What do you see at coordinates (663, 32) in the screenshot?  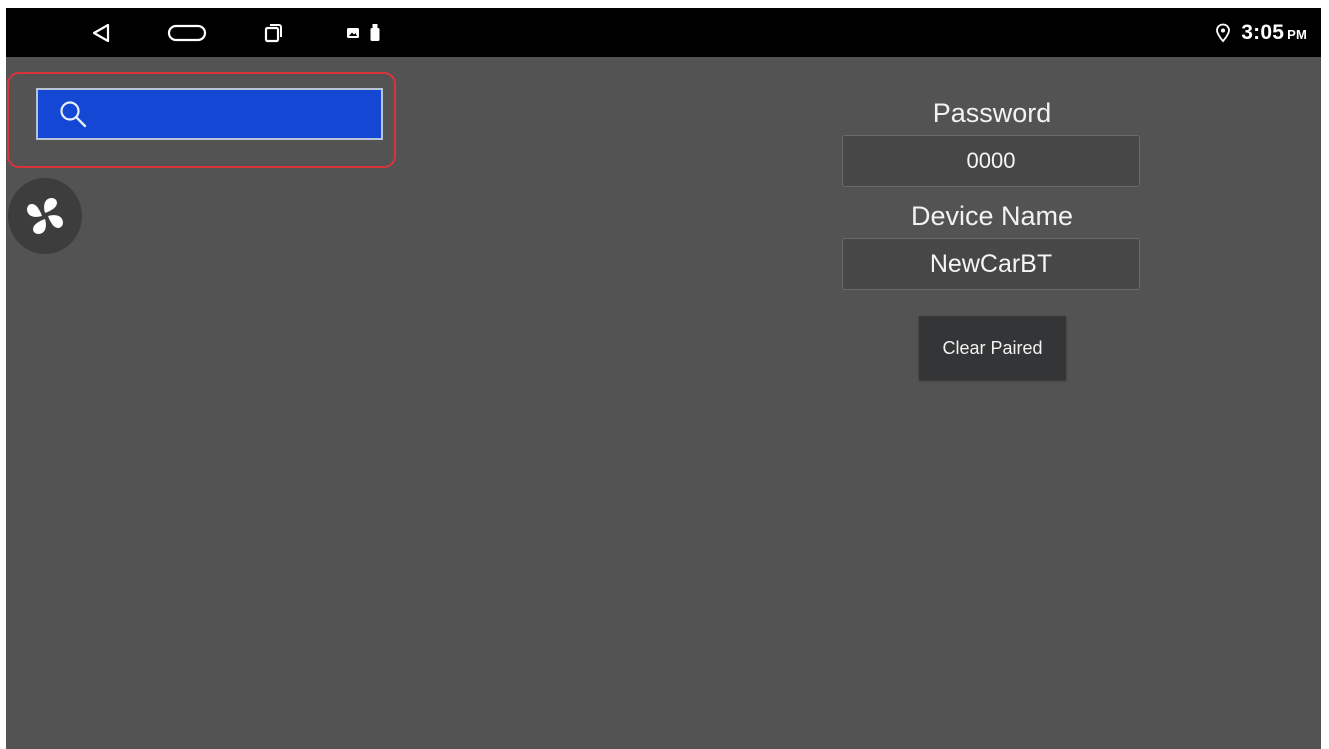 I see `status-bar: 3:05 PM` at bounding box center [663, 32].